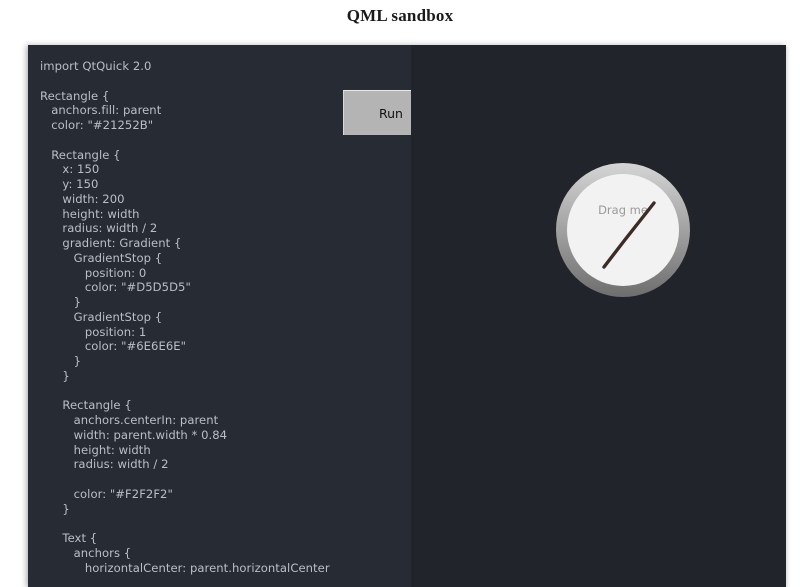 This screenshot has height=587, width=800. I want to click on gauge-needle-icon, so click(623, 230).